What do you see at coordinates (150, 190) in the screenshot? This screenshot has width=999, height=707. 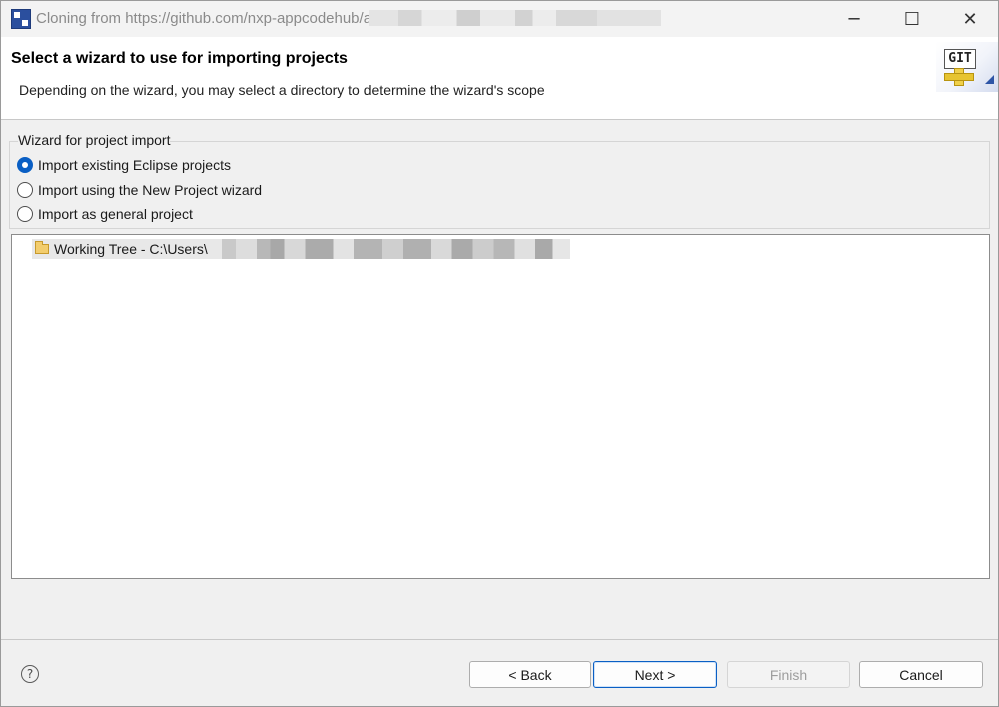 I see `radio-label: Import using the New Project wizard` at bounding box center [150, 190].